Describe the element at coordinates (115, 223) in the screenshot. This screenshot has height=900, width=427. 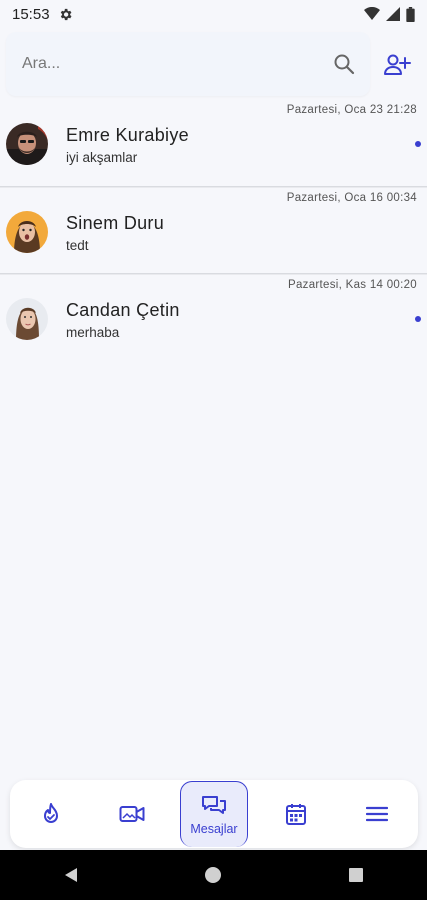
I see `contact-name: Sinem Duru` at that location.